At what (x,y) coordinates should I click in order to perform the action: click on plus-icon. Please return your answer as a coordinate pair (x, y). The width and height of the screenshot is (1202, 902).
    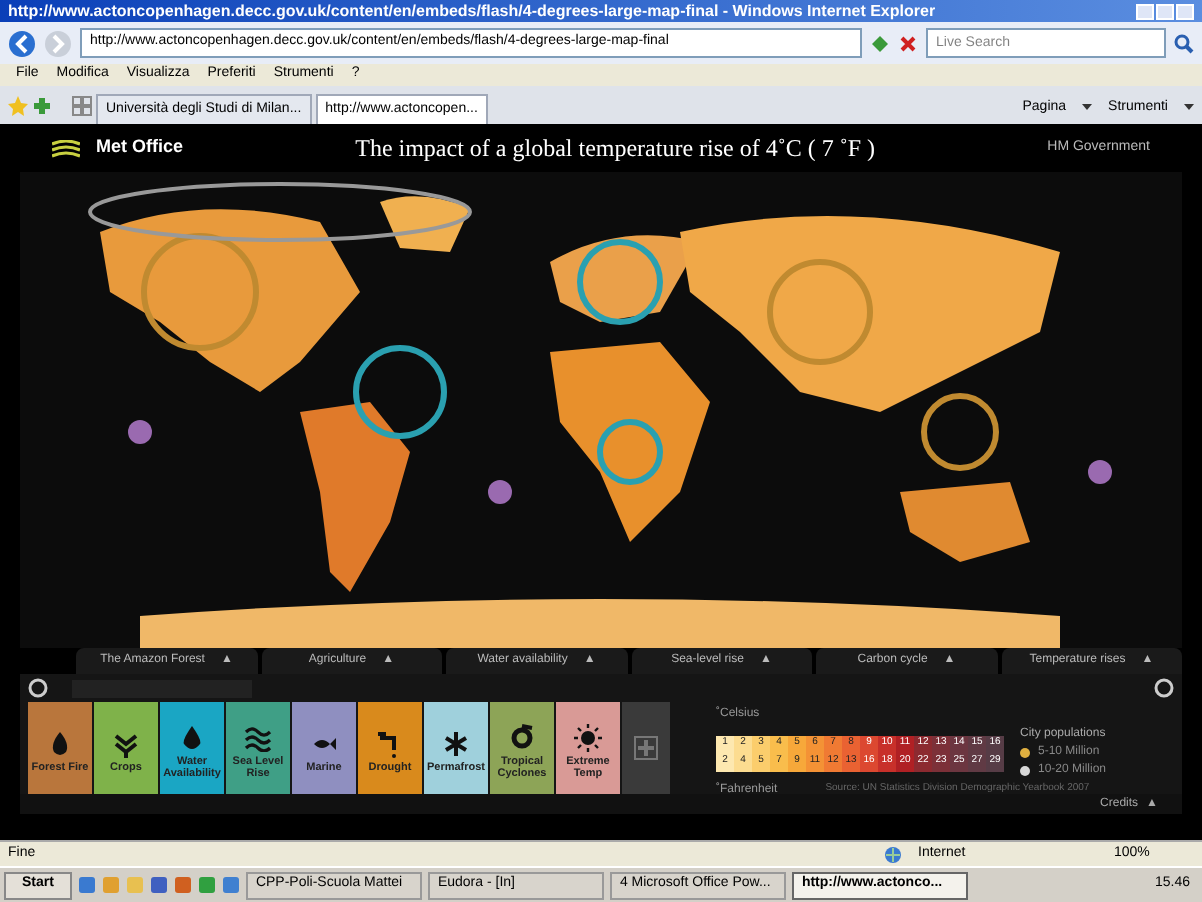
    Looking at the image, I should click on (42, 106).